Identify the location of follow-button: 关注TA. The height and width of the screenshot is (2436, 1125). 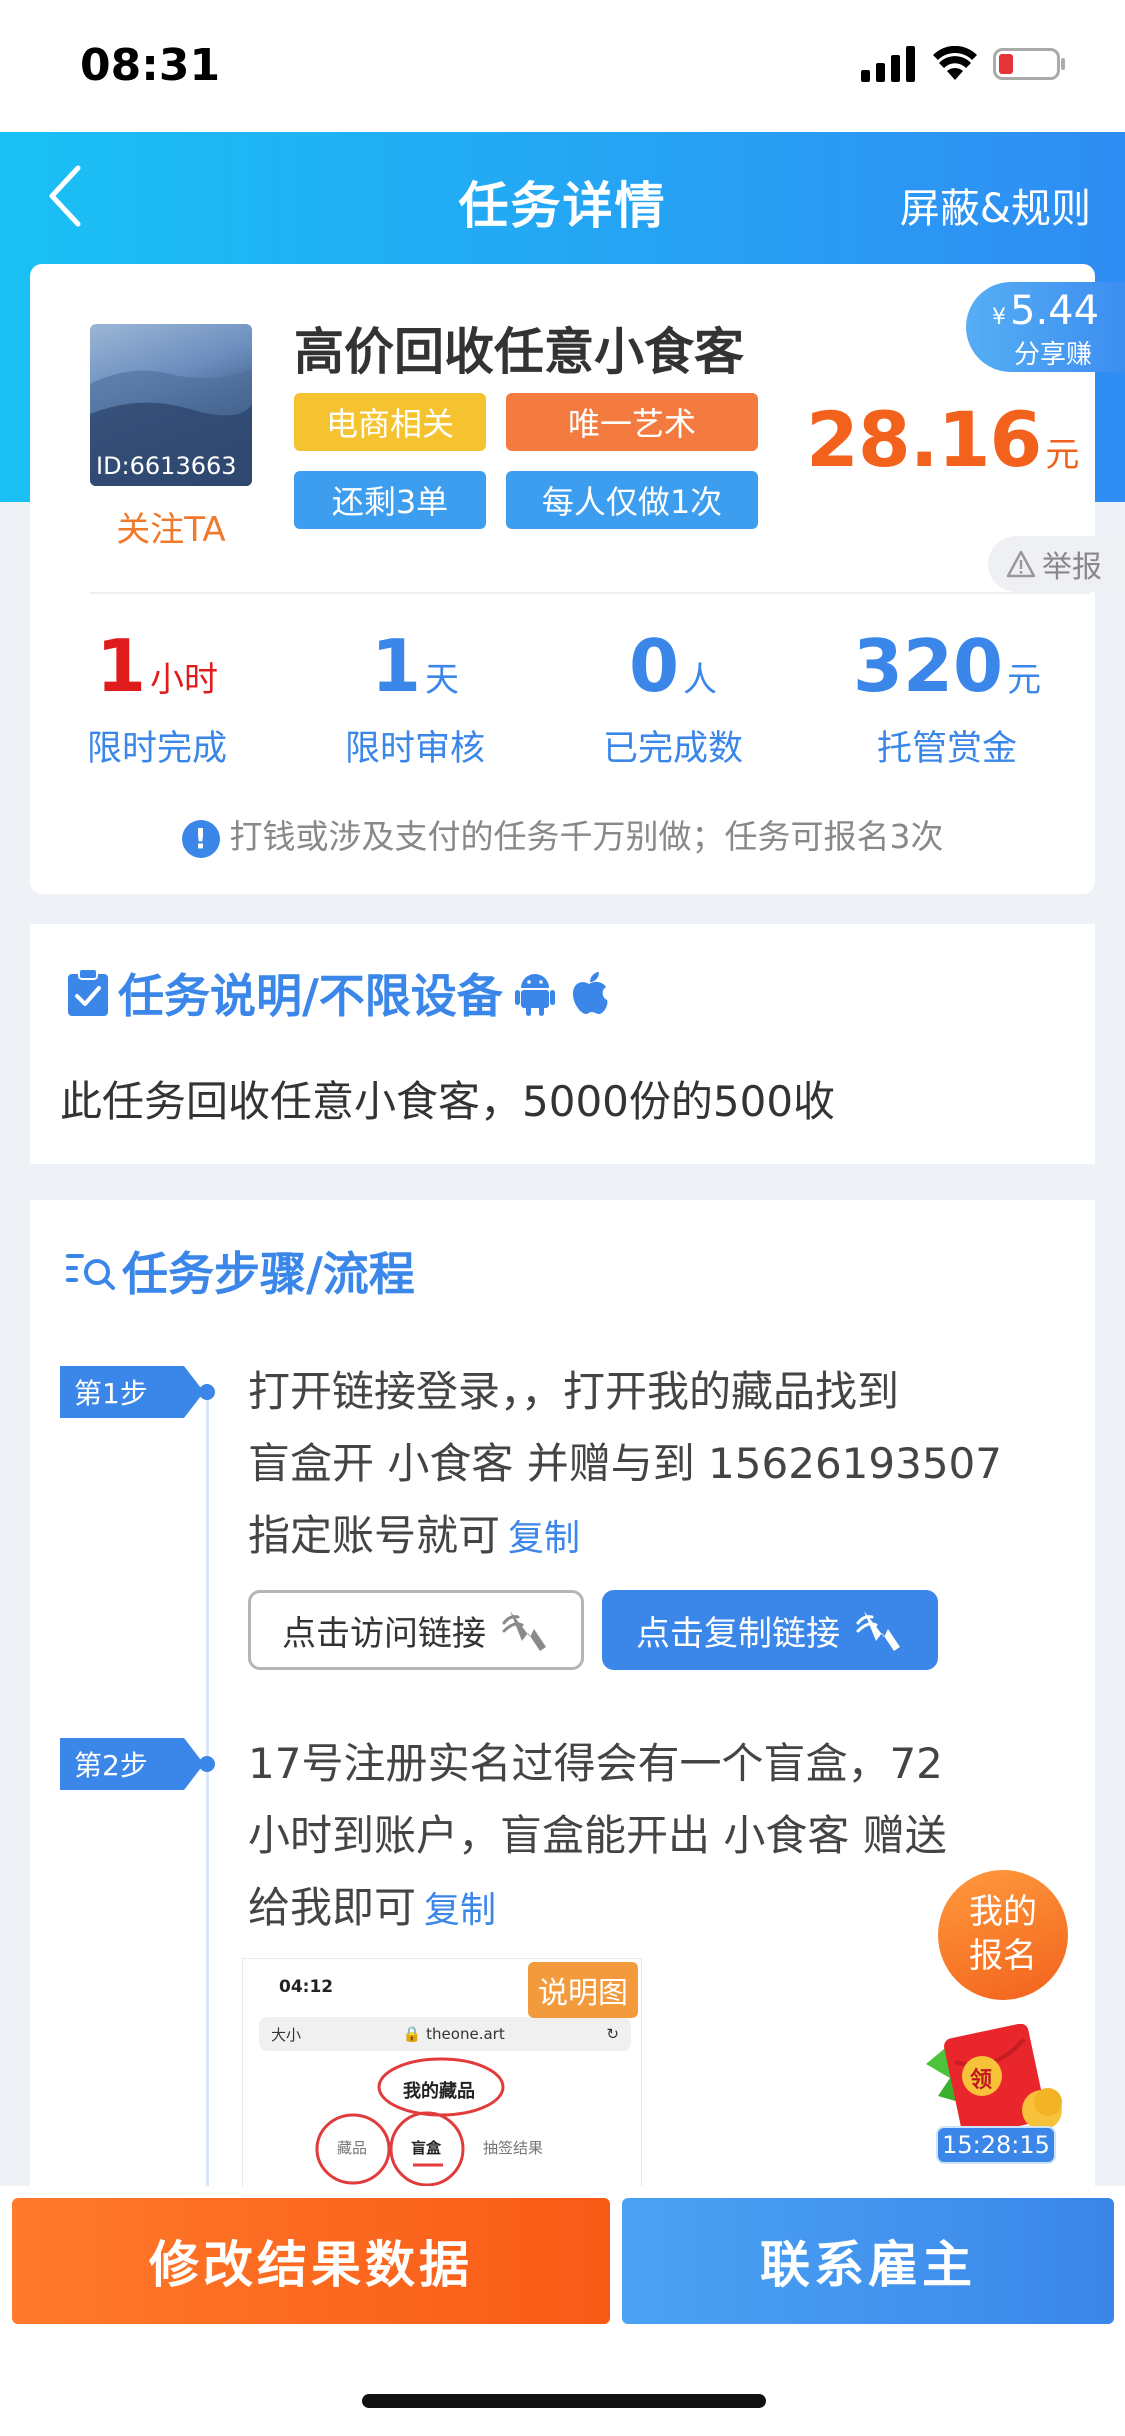
(171, 526).